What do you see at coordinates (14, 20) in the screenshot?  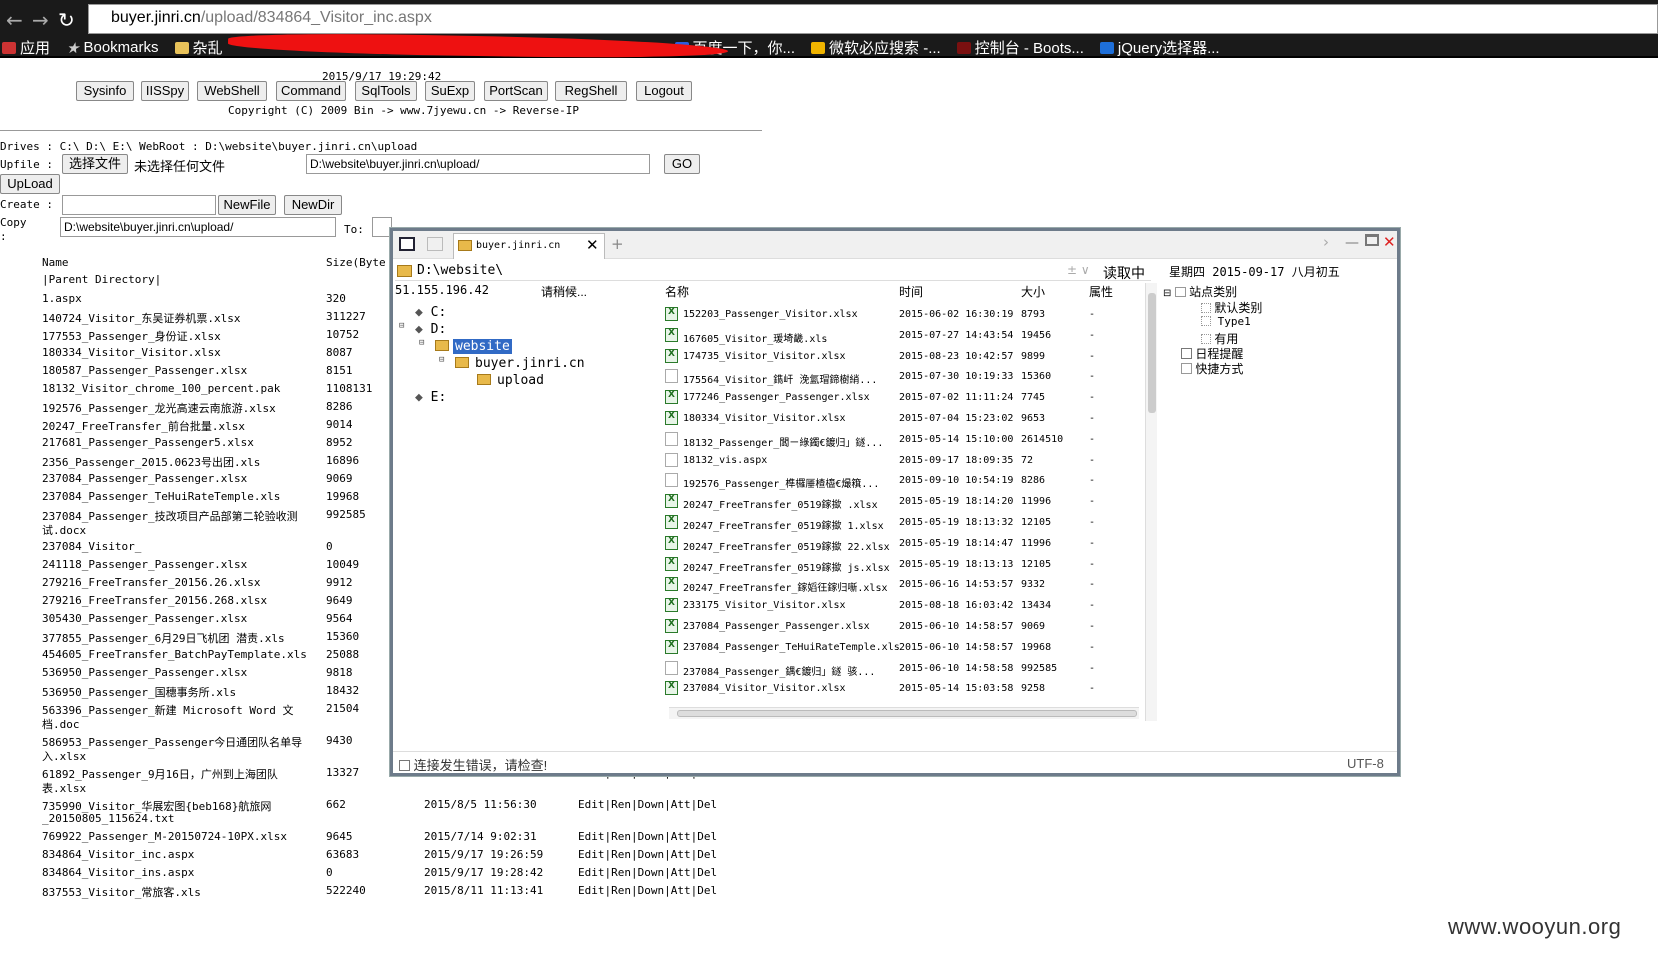 I see `back-icon: ←` at bounding box center [14, 20].